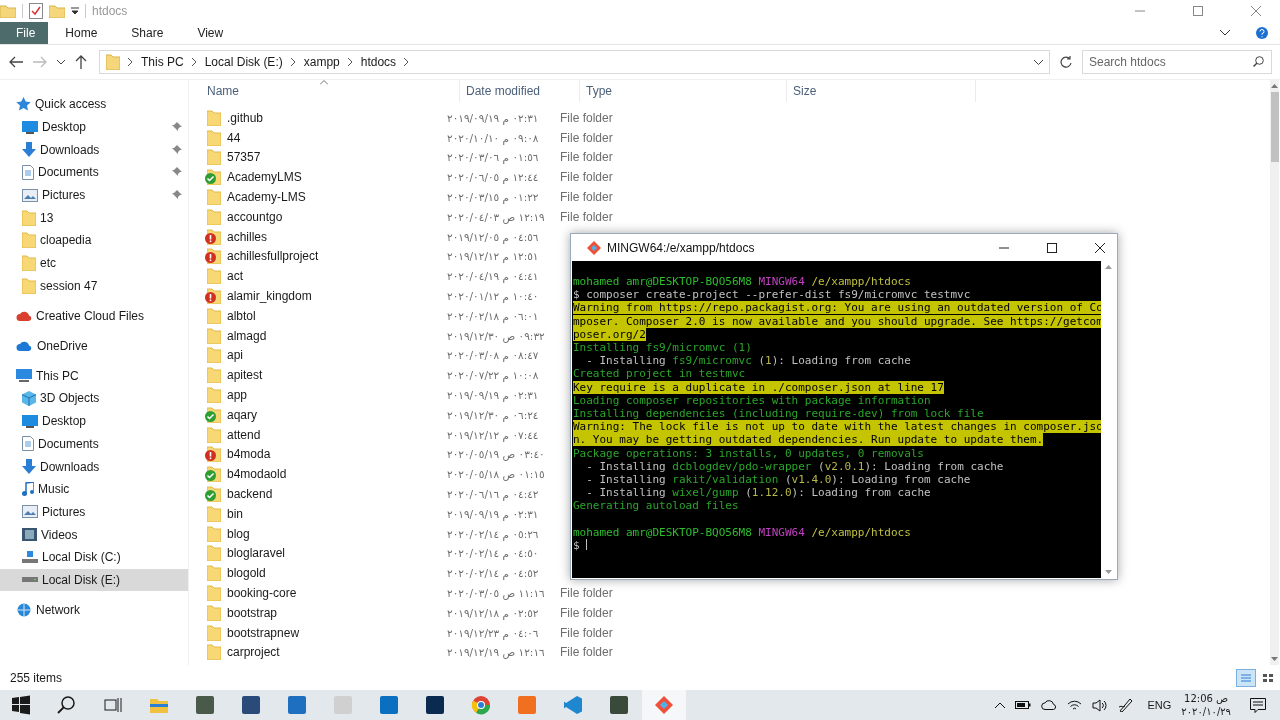 This screenshot has height=720, width=1280. Describe the element at coordinates (247, 236) in the screenshot. I see `file-name: achilles` at that location.